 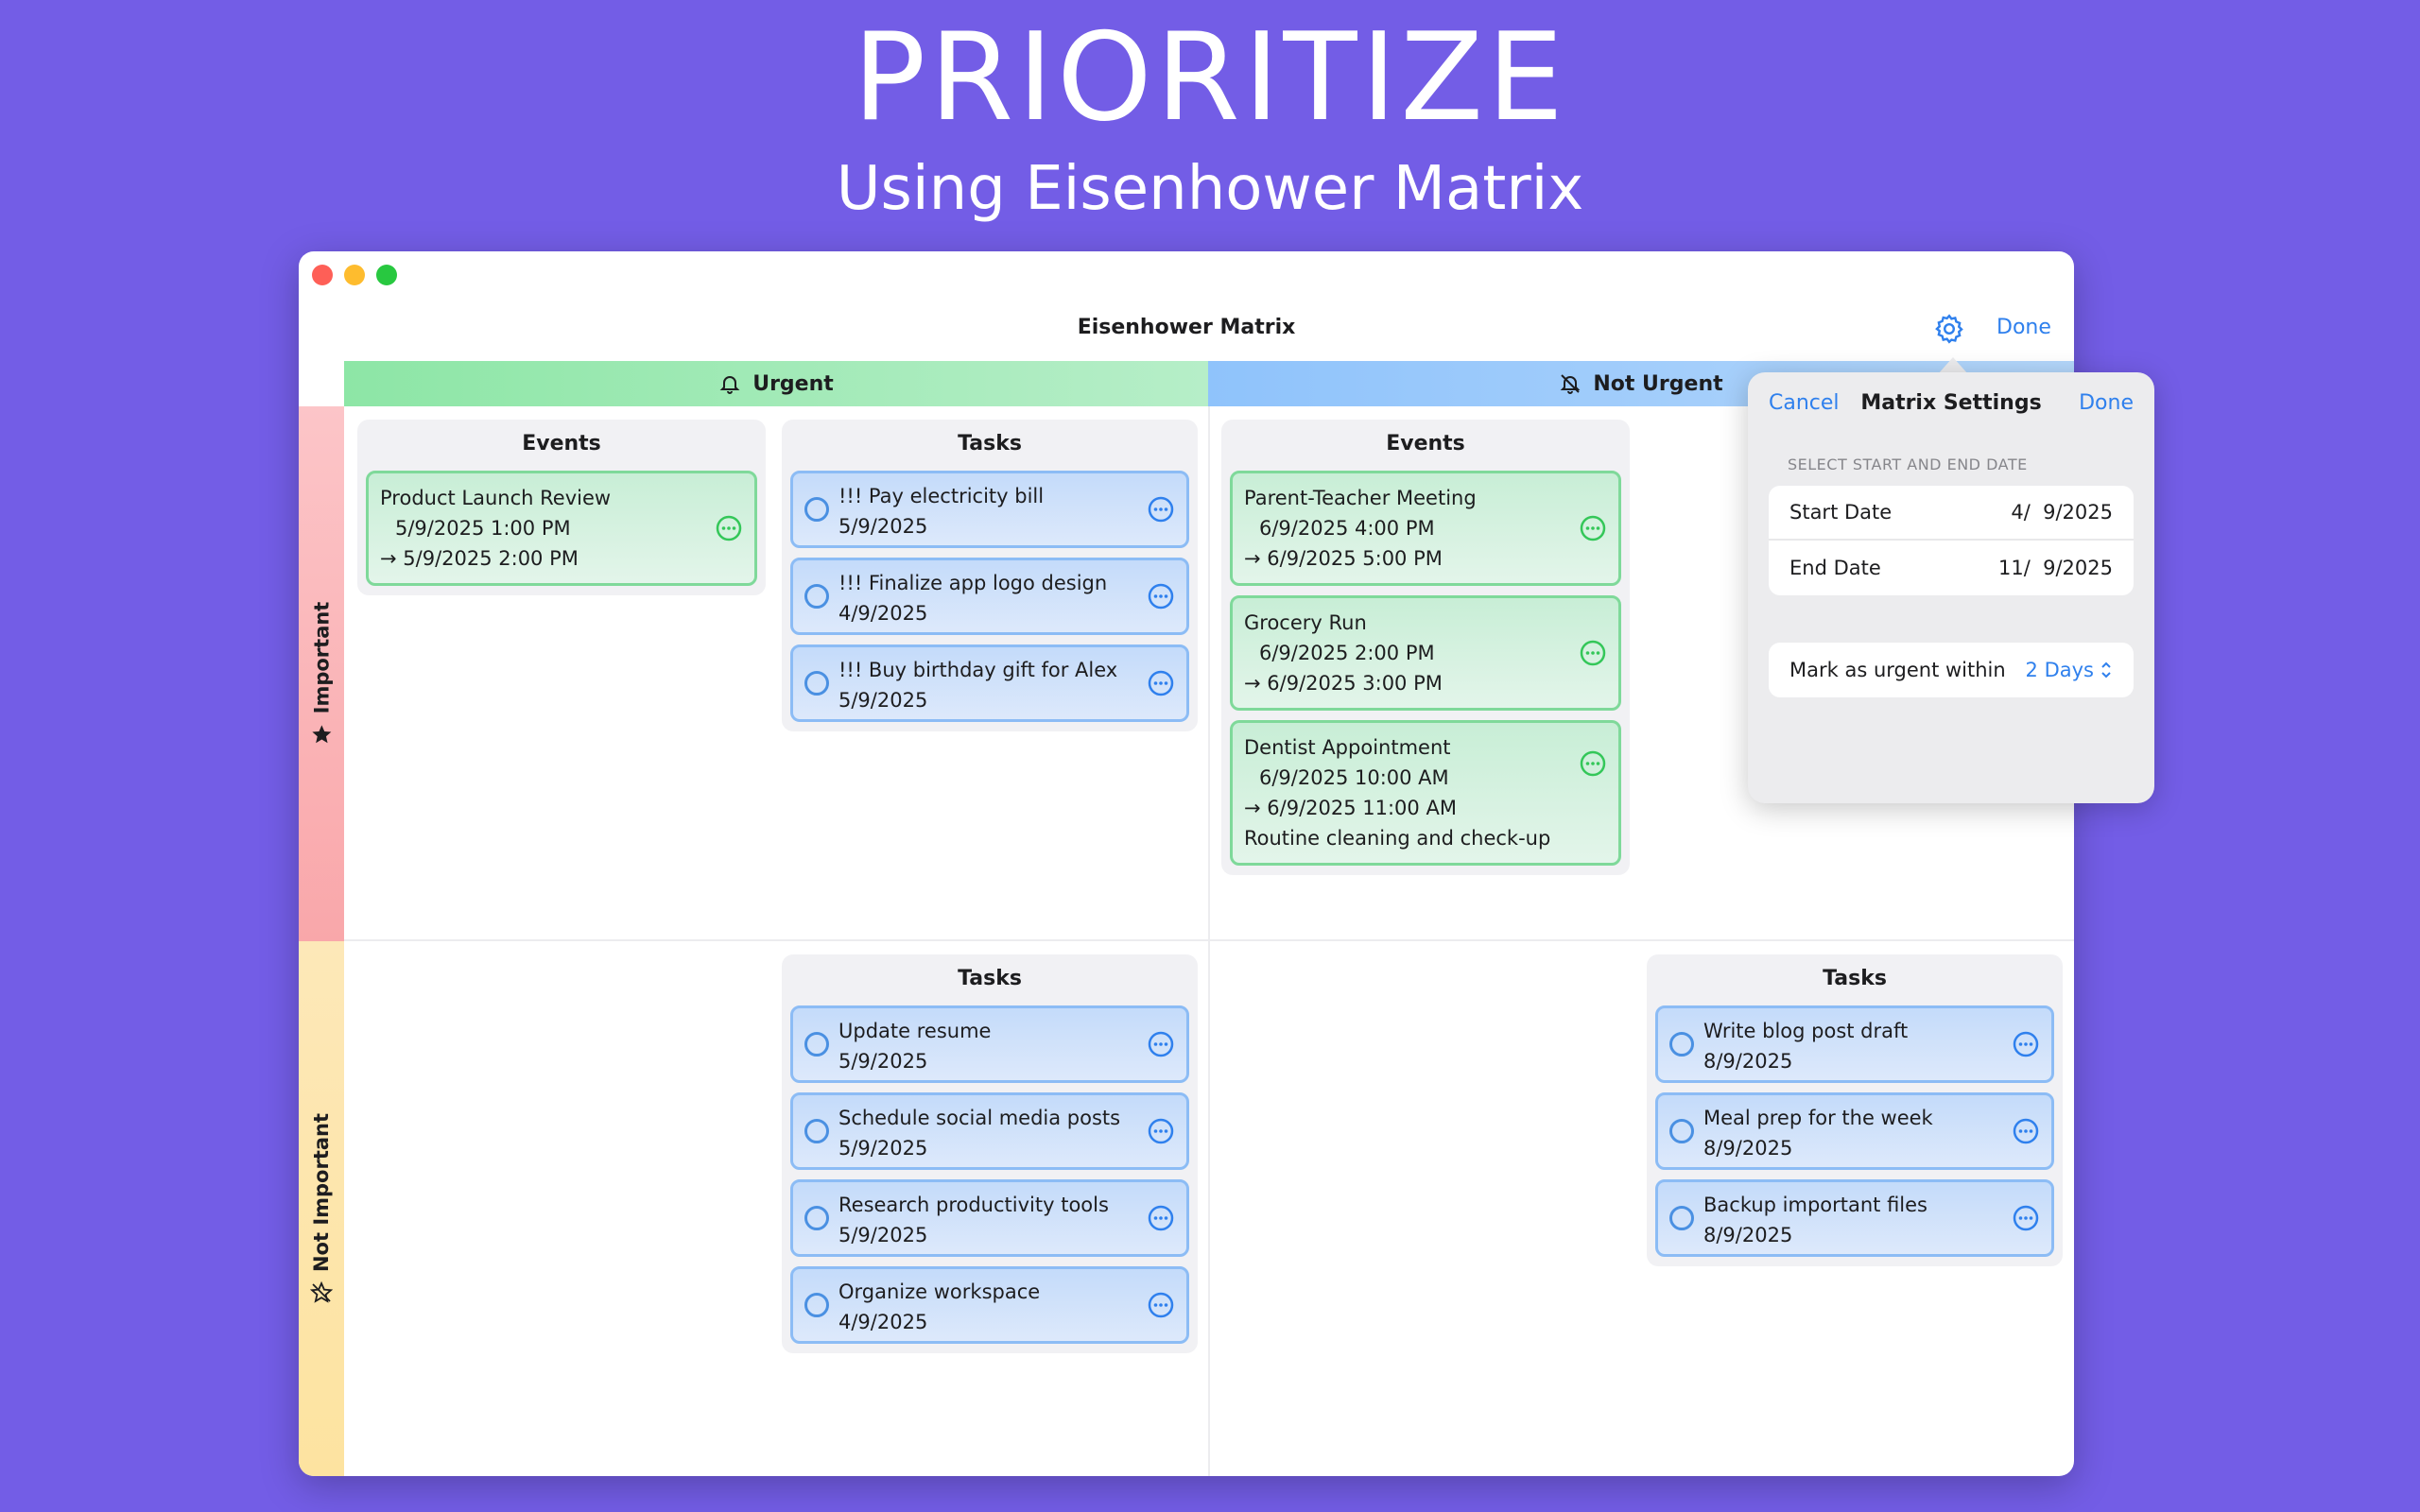 What do you see at coordinates (990, 596) in the screenshot?
I see `task-card: !!! Finalize app logo design 4/9/2025` at bounding box center [990, 596].